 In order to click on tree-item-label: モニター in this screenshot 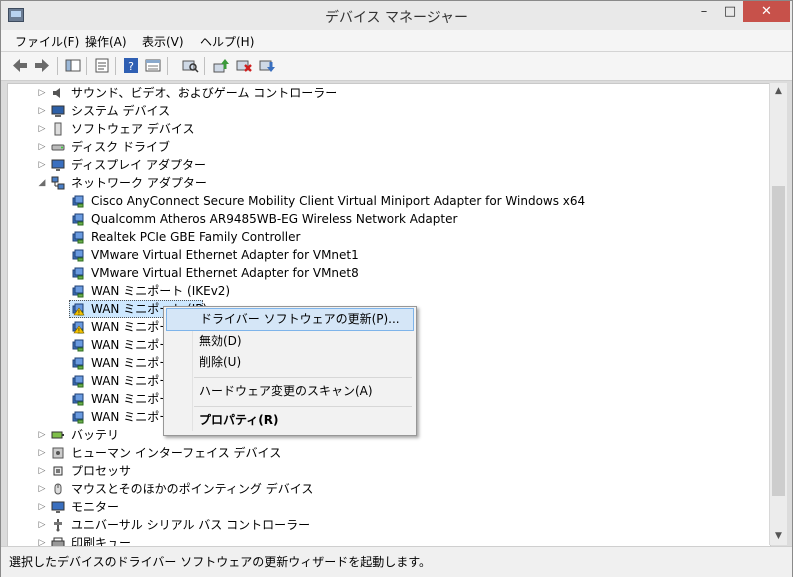, I will do `click(95, 507)`.